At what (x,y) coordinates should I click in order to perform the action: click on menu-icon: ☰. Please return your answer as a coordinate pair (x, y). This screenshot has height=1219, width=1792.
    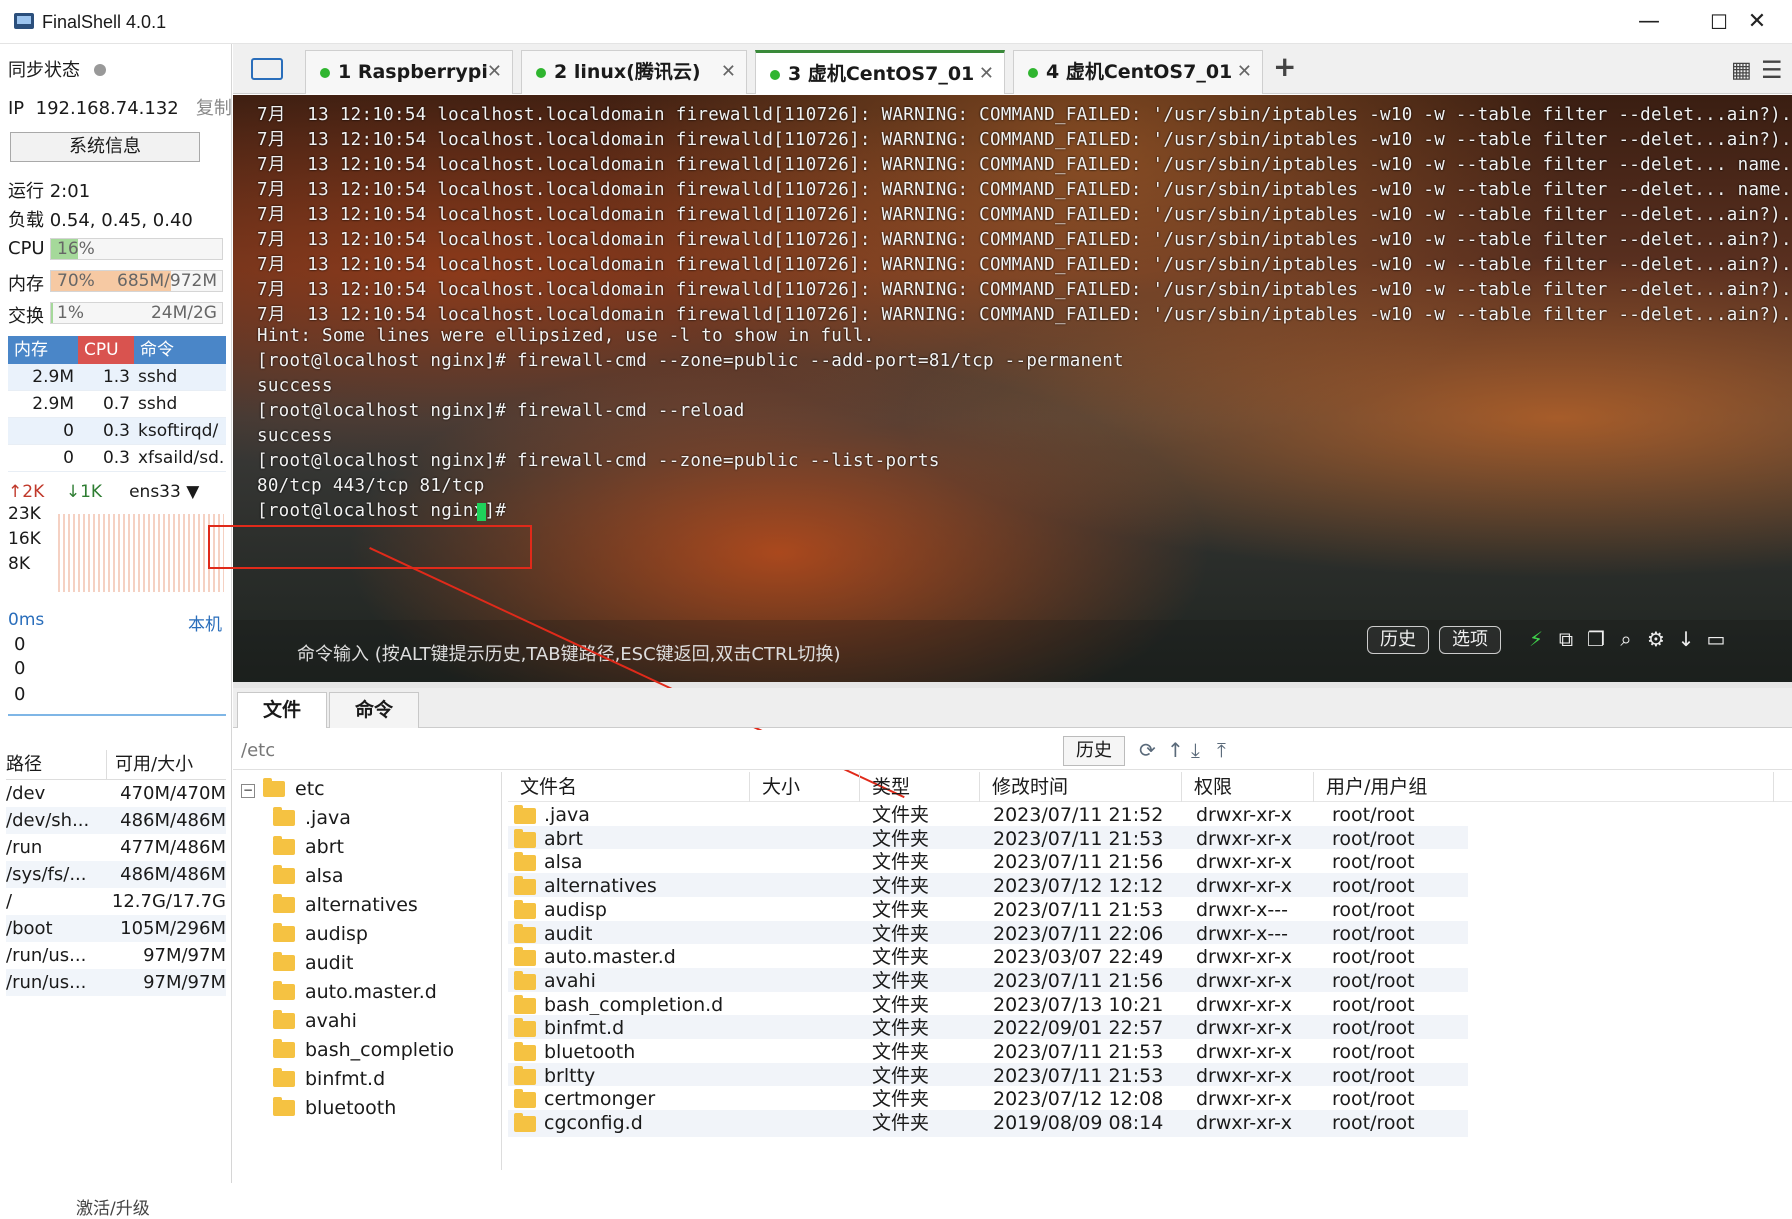
    Looking at the image, I should click on (1772, 70).